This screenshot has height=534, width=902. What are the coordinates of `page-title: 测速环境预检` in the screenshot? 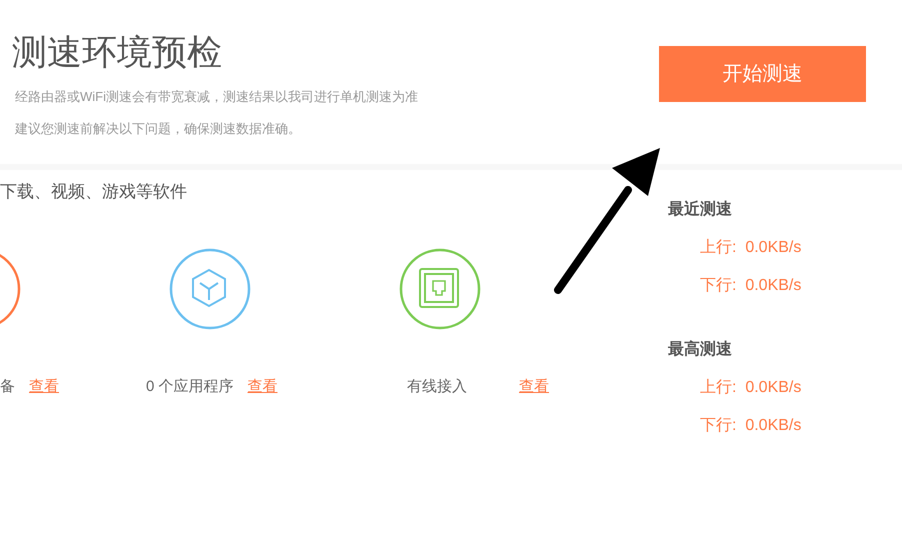 It's located at (117, 53).